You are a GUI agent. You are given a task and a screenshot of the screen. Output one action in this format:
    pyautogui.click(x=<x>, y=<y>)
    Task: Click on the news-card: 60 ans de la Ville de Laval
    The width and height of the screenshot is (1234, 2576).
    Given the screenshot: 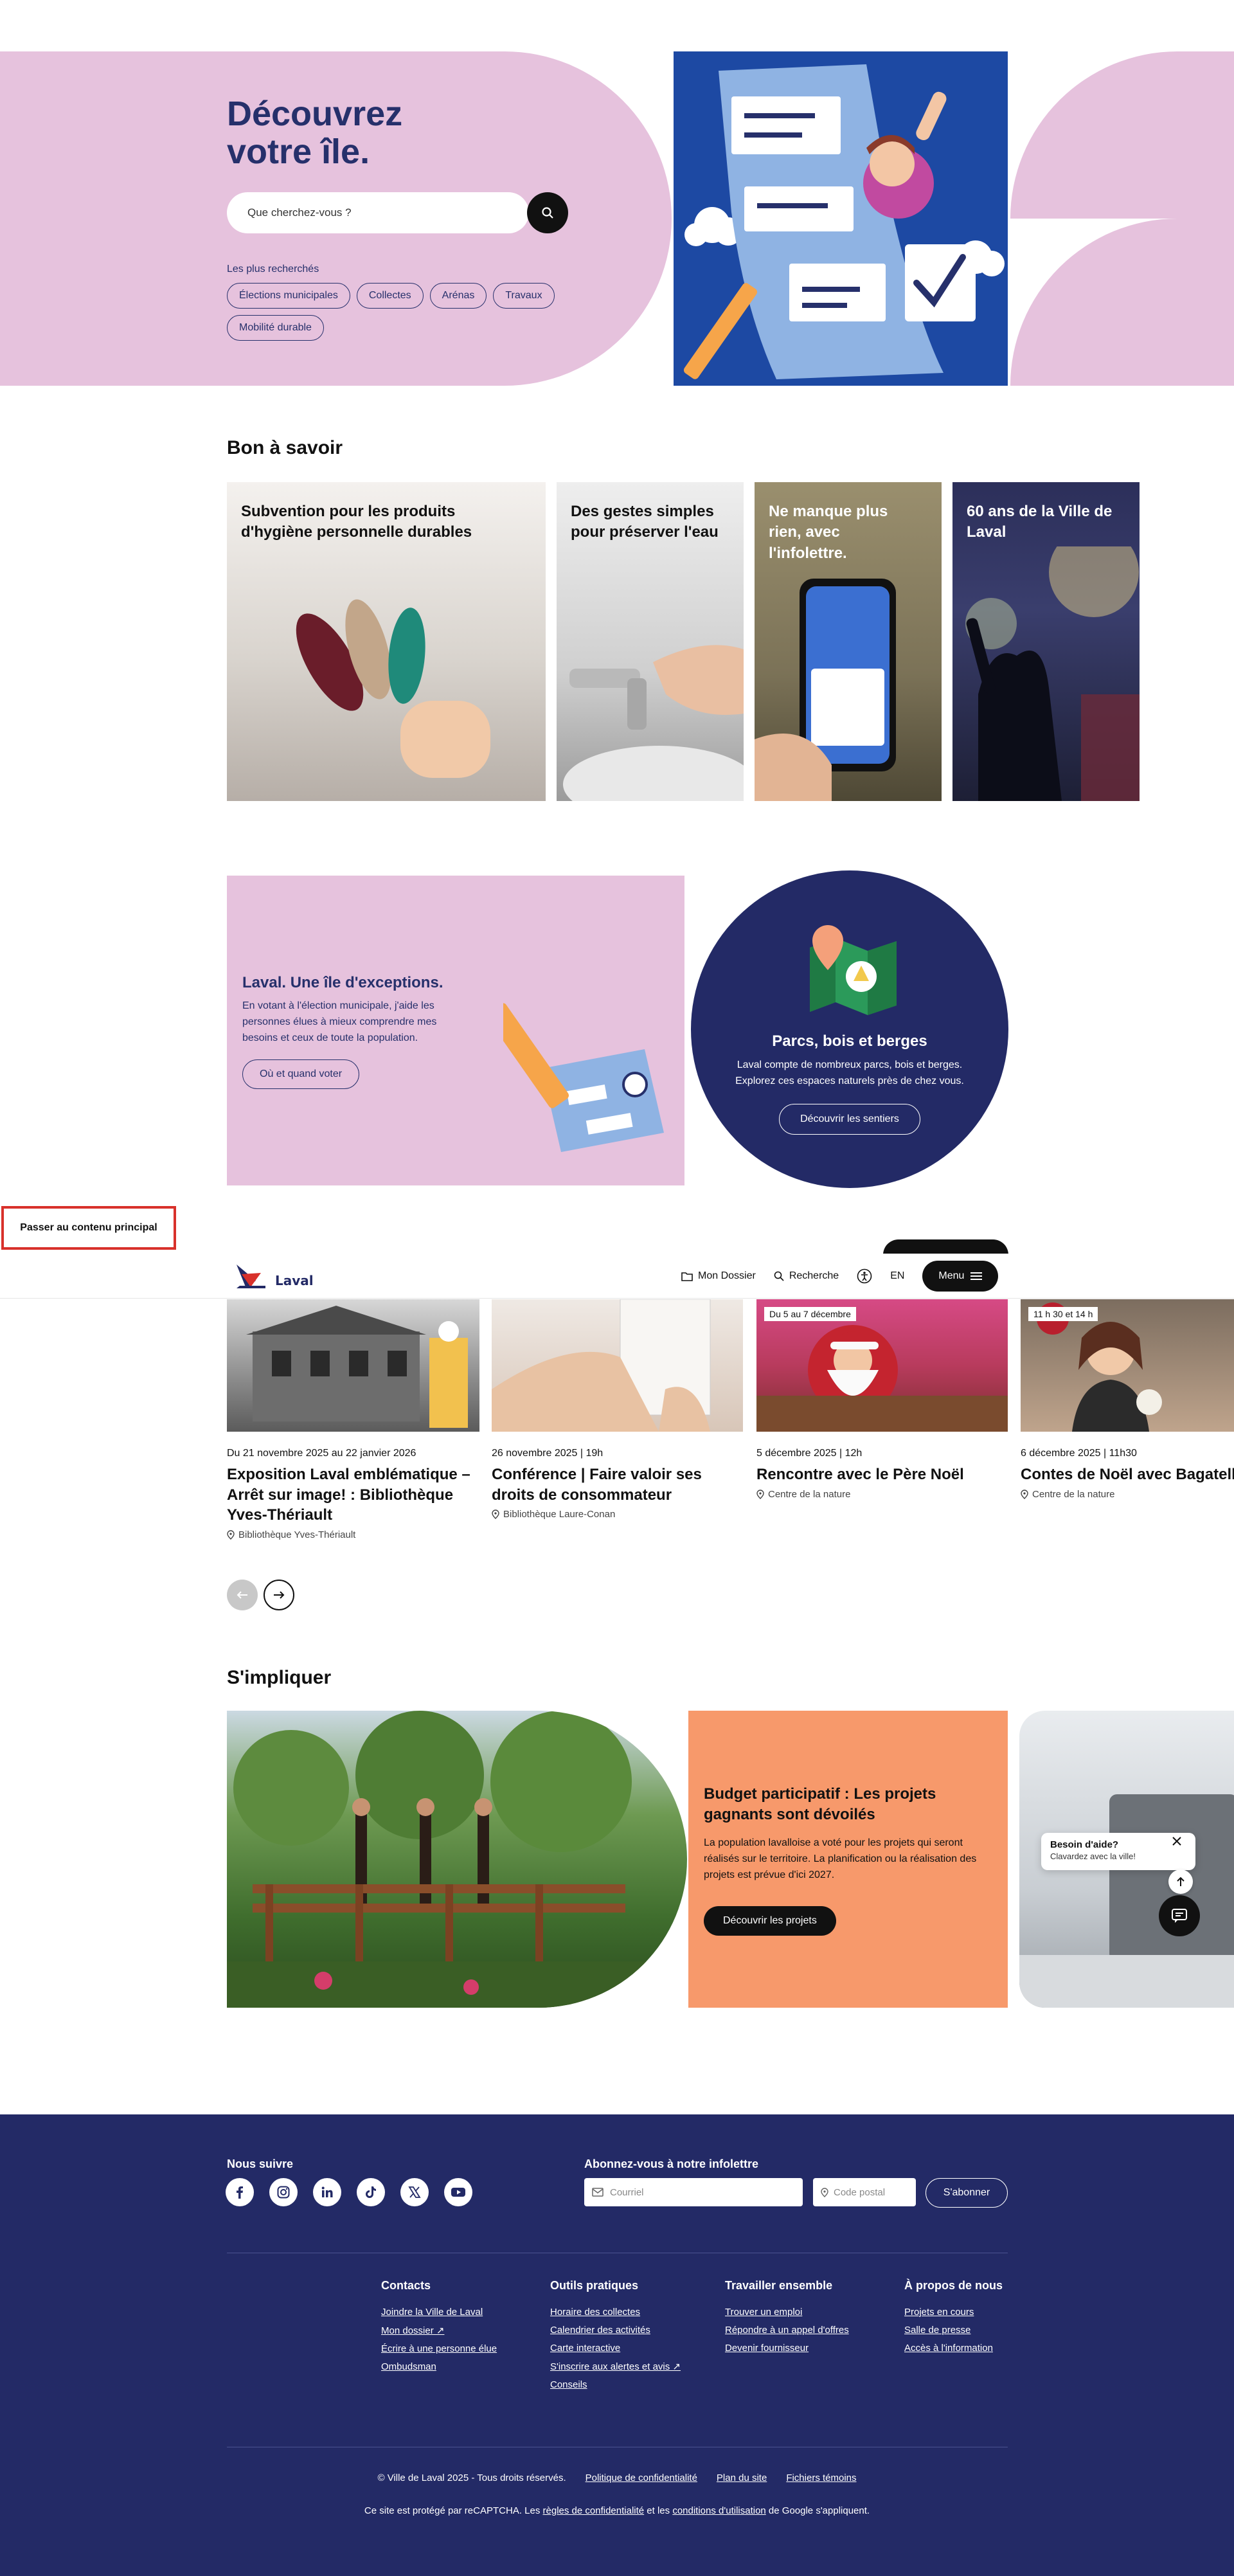 What is the action you would take?
    pyautogui.click(x=1046, y=641)
    